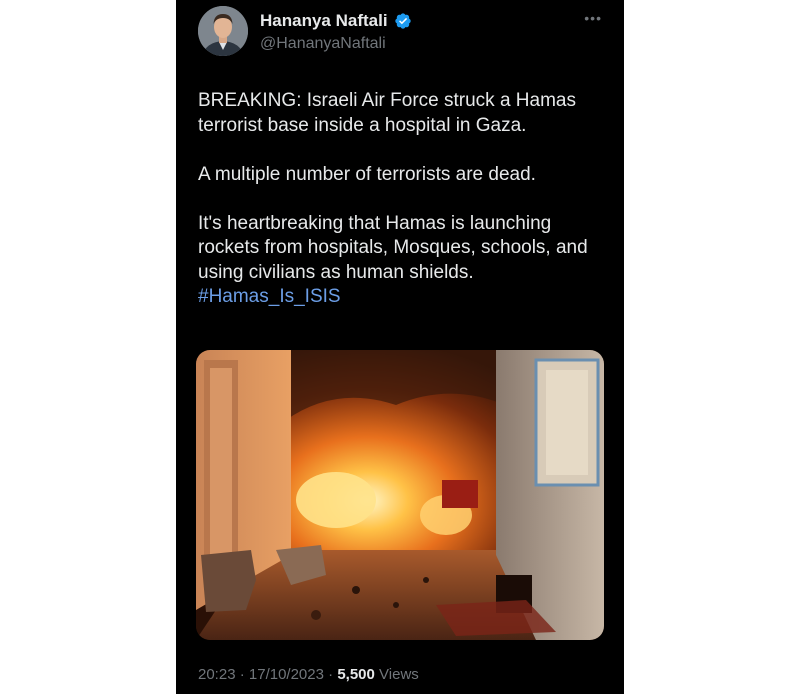 This screenshot has height=694, width=800. Describe the element at coordinates (403, 297) in the screenshot. I see `hashtag-link: #Hamas_Is_ISIS` at that location.